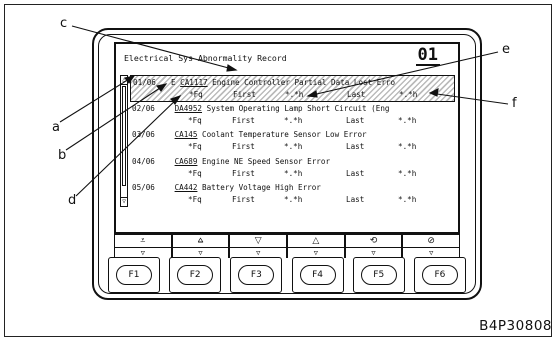  I want to click on screen-title: Electrical Sys Abnormality Record, so click(205, 58).